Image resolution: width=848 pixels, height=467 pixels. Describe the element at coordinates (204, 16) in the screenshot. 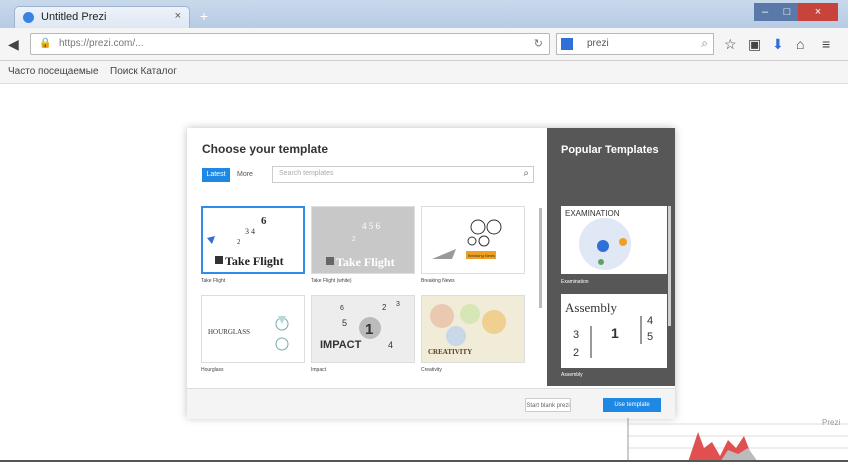

I see `new-tab-button: +` at that location.